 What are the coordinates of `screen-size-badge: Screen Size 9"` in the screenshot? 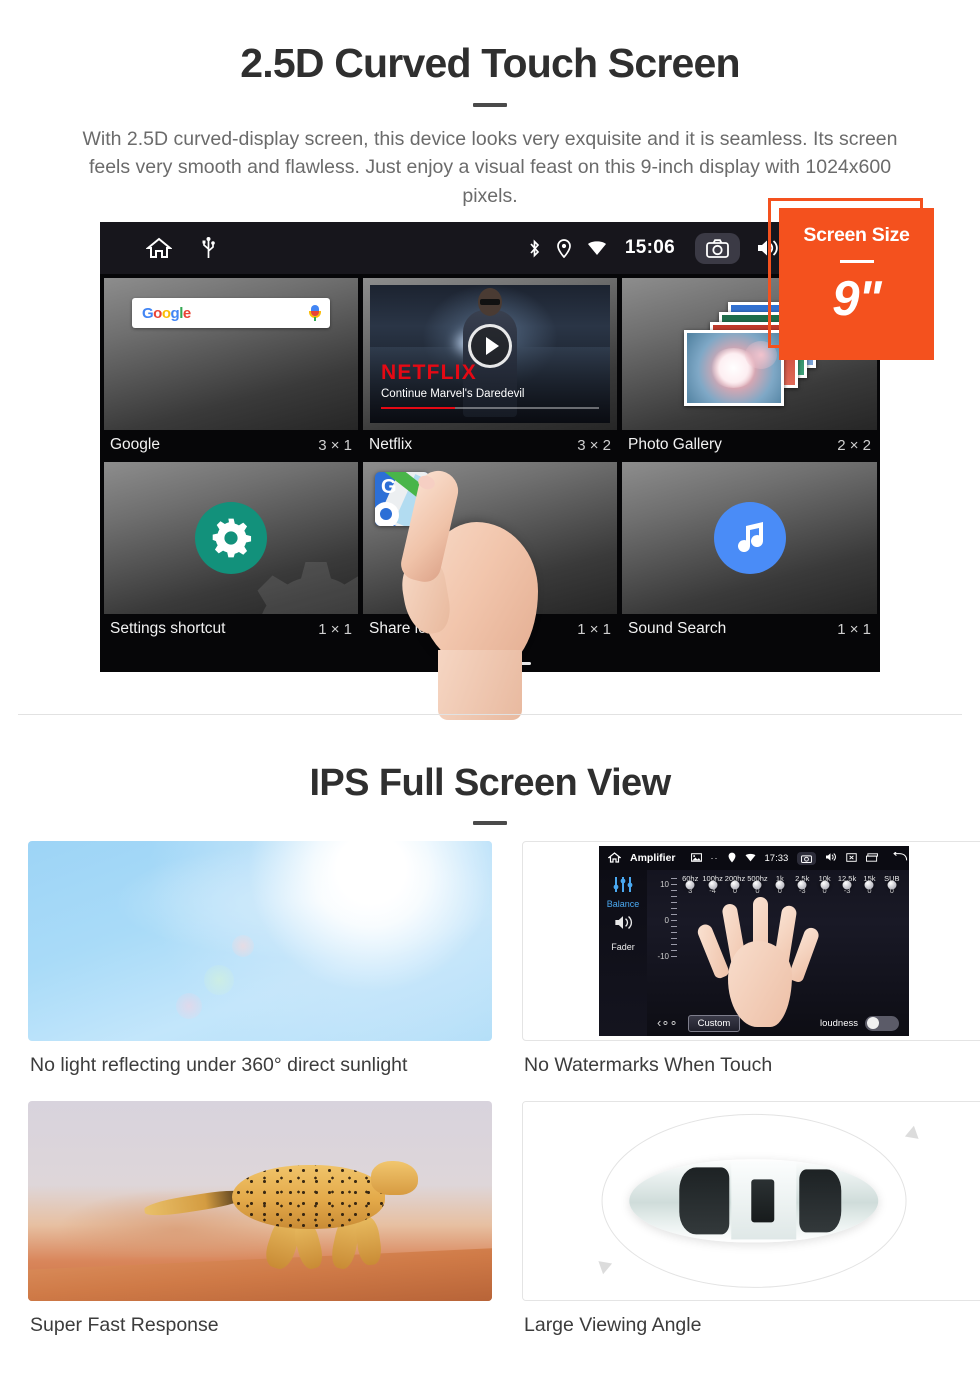 It's located at (856, 284).